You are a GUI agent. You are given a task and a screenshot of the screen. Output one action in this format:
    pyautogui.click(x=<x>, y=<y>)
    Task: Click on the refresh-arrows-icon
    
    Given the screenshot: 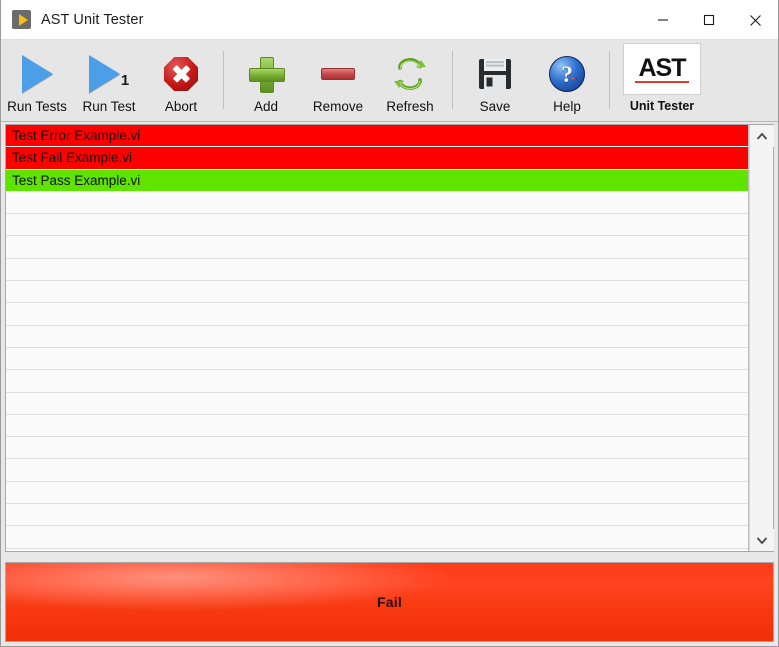 What is the action you would take?
    pyautogui.click(x=410, y=74)
    